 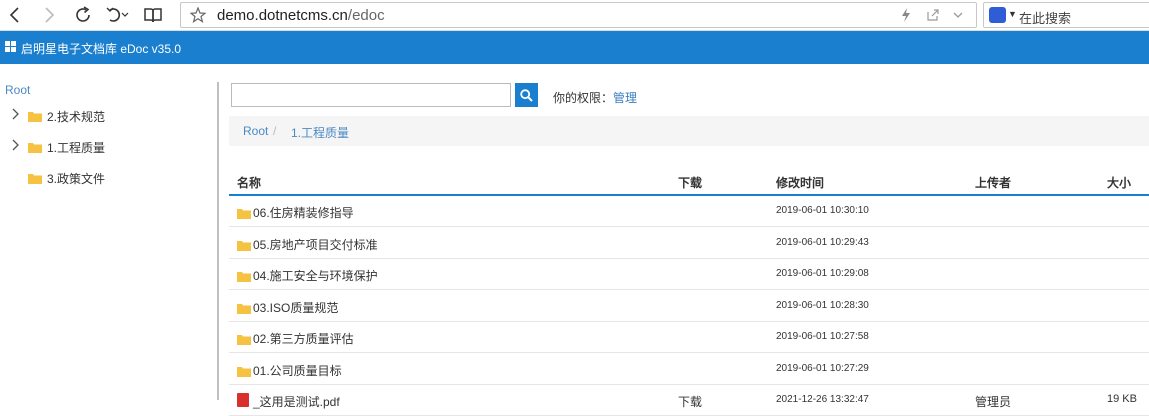 I want to click on row-modified: 2019-06-01 10:27:58, so click(x=822, y=336).